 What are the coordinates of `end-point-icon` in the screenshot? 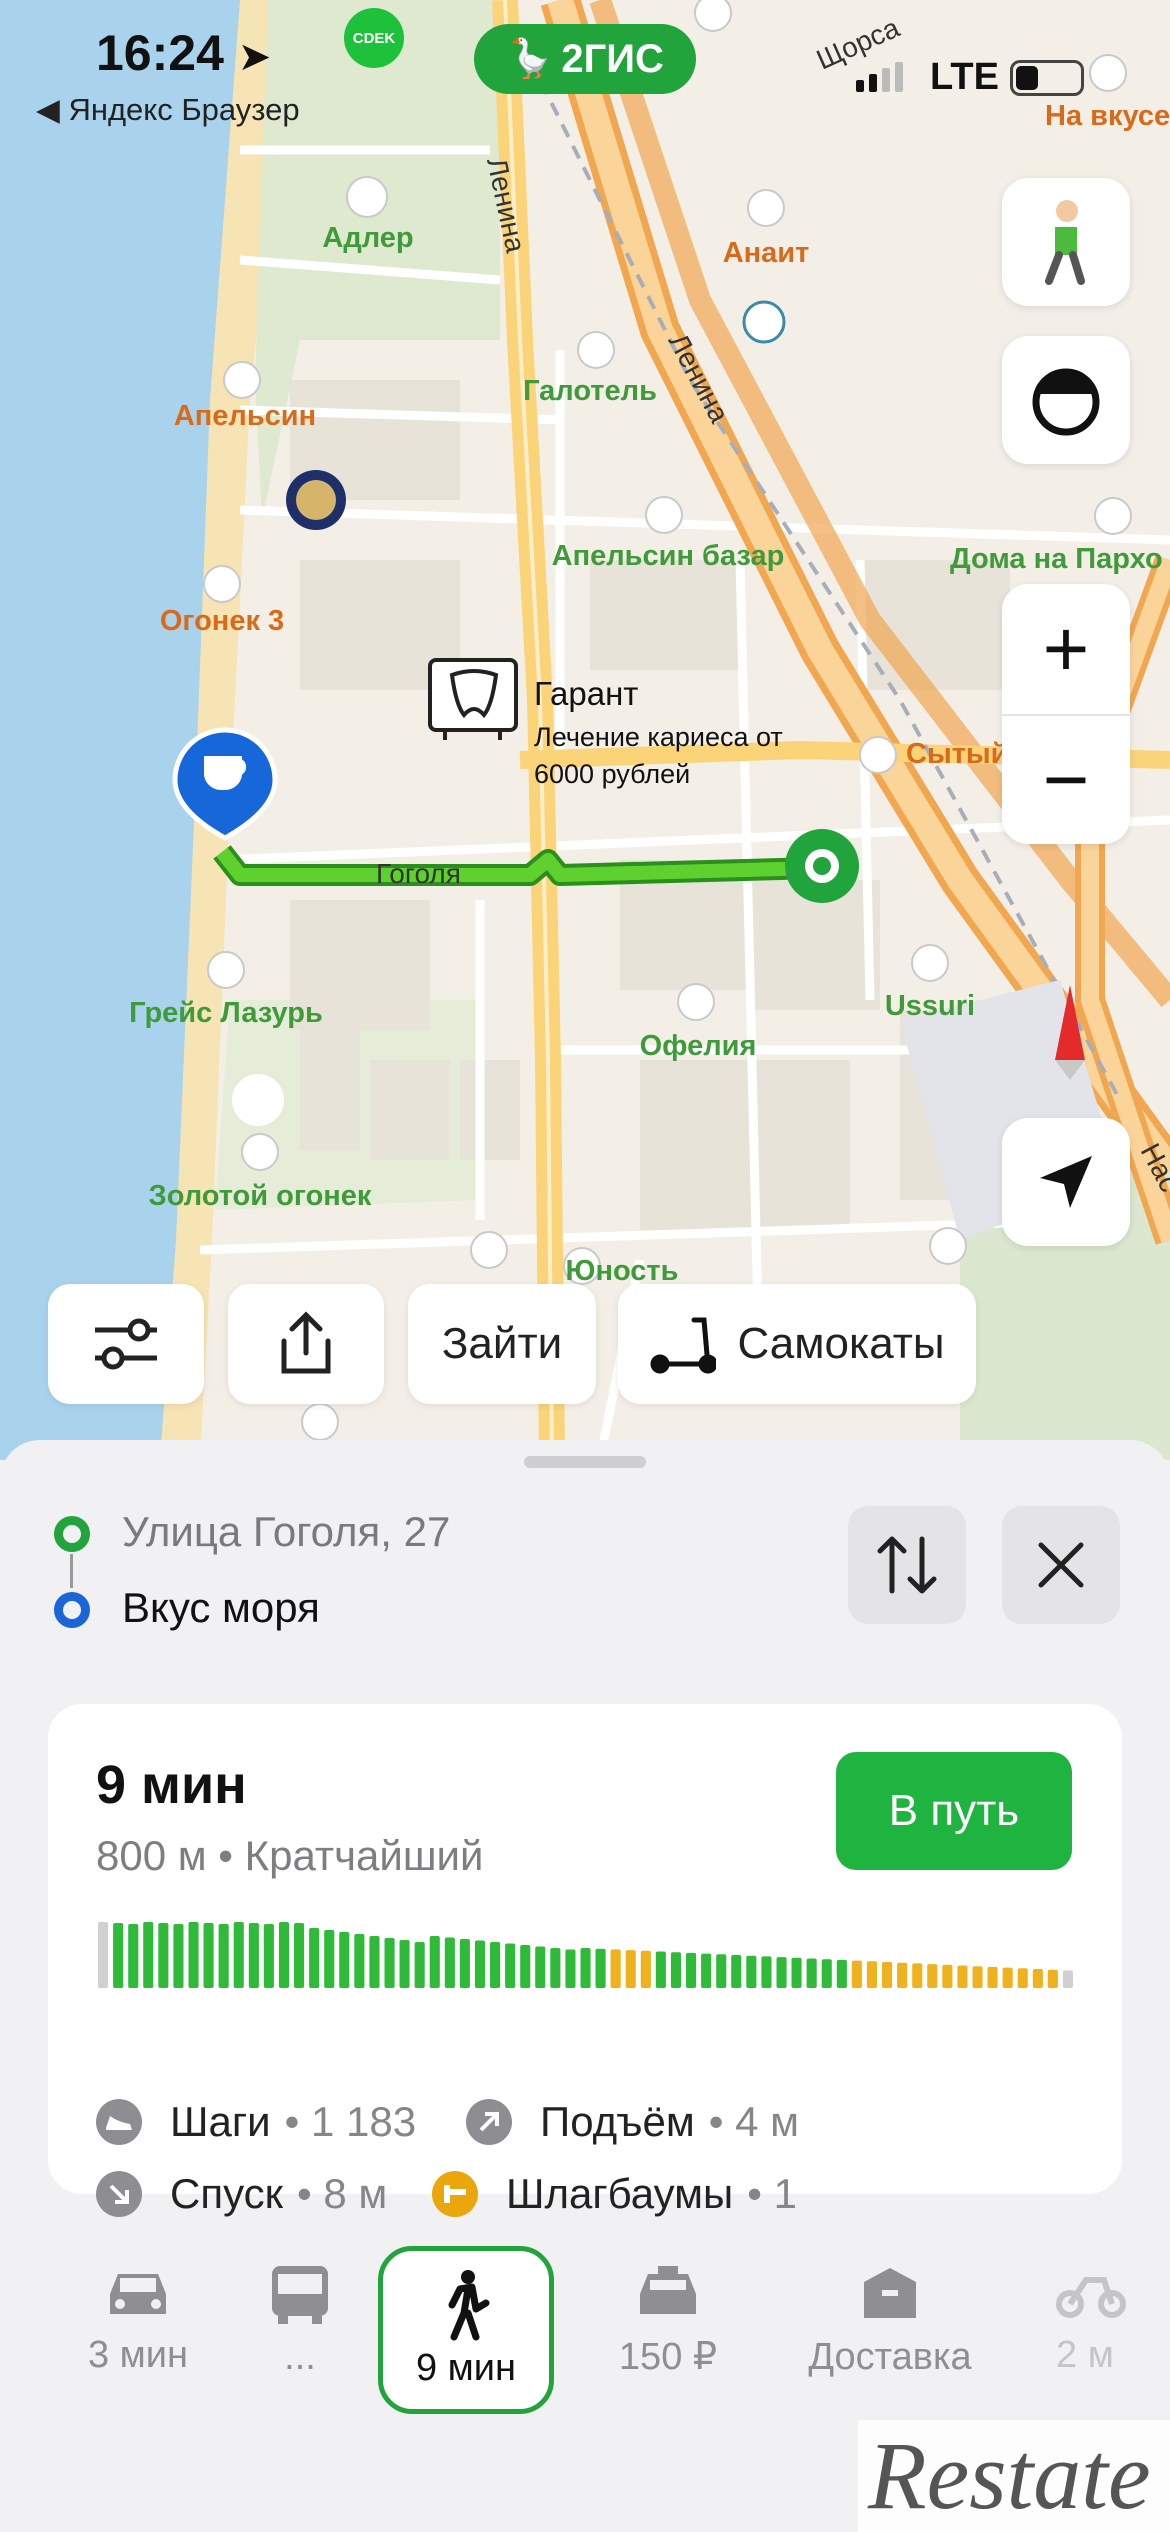 It's located at (72, 1610).